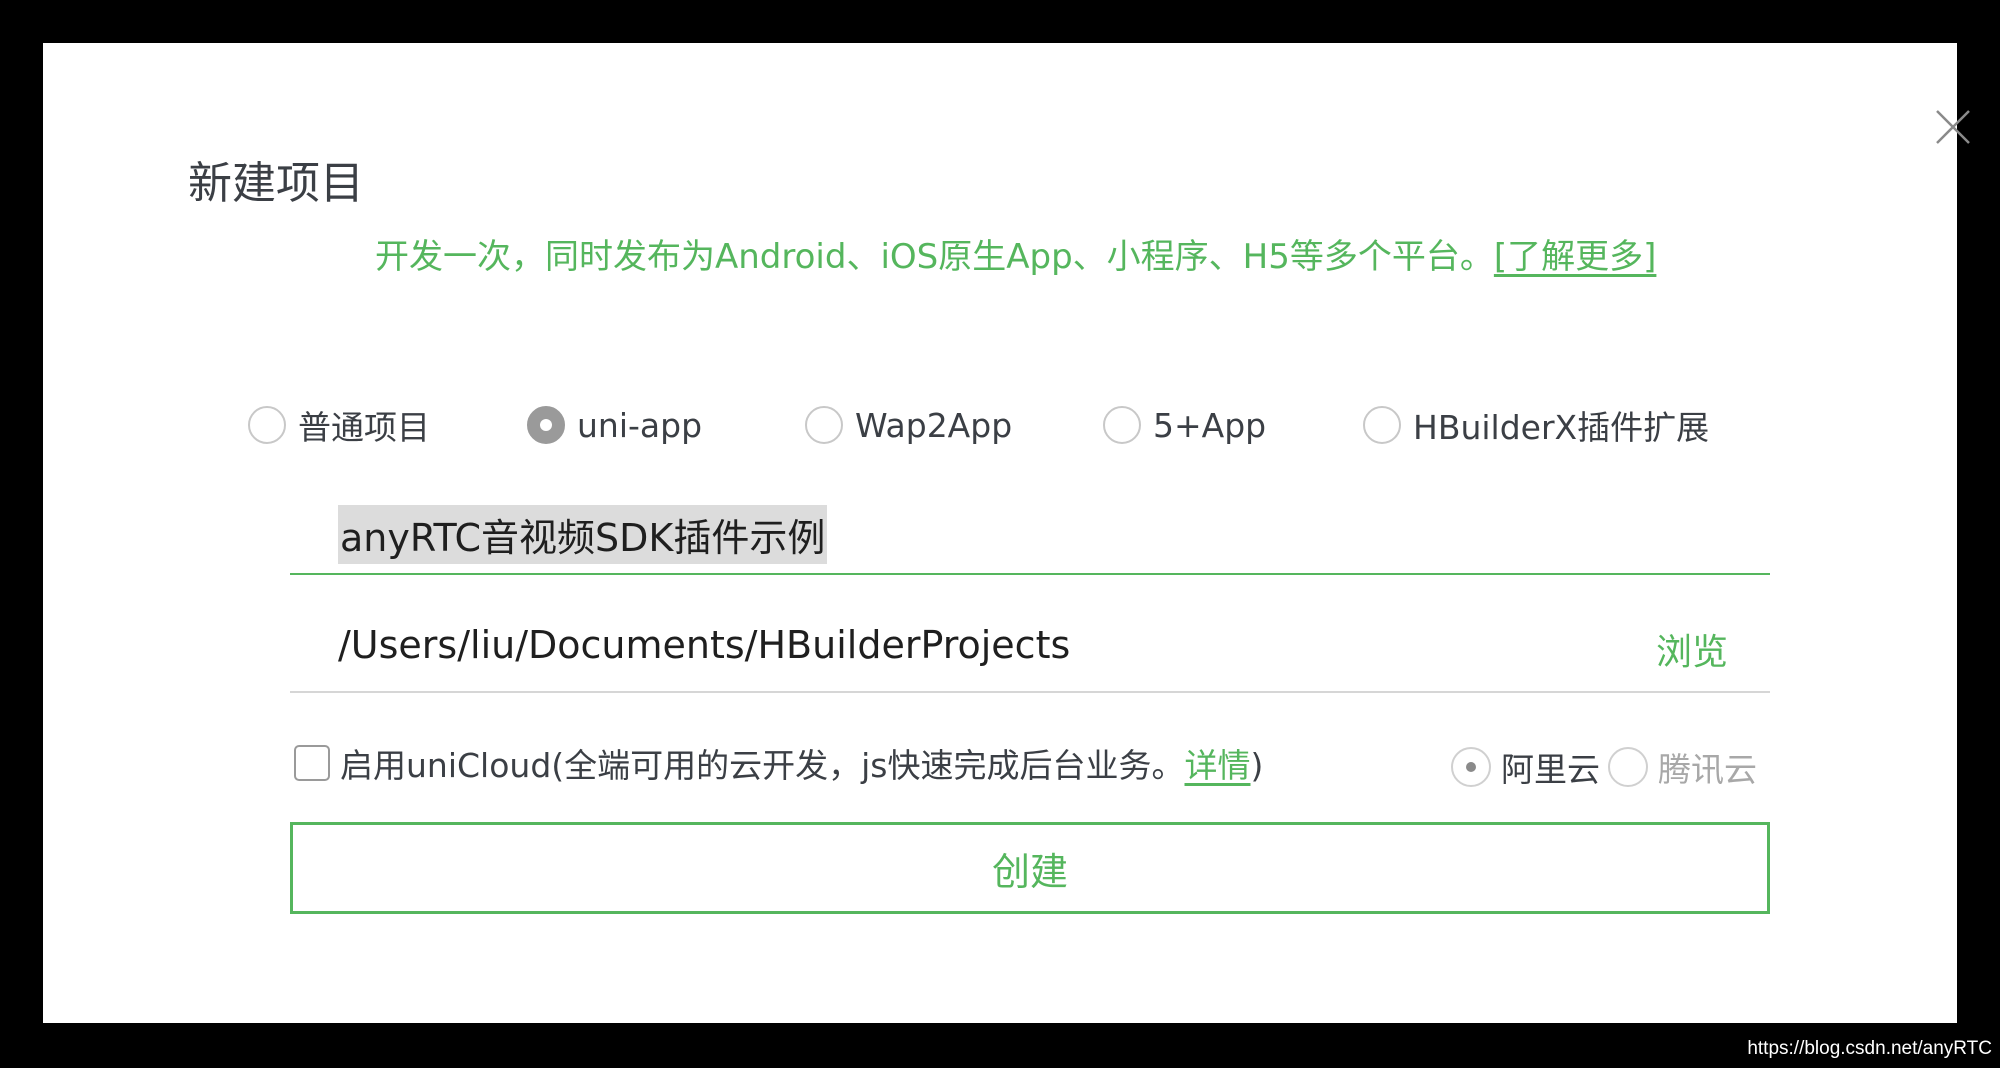 This screenshot has height=1068, width=2000. What do you see at coordinates (1604, 767) in the screenshot?
I see `cloud-provider-group: 阿里云 腾讯云` at bounding box center [1604, 767].